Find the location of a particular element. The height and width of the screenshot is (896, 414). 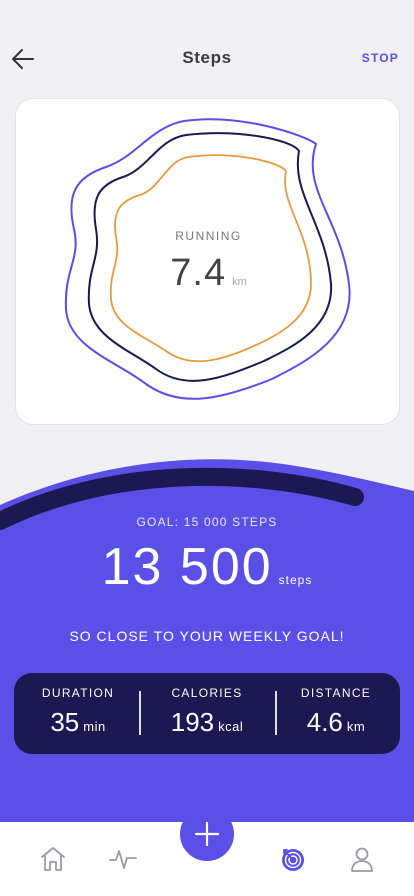

goal-label: GOAL: 15 000 STEPS is located at coordinates (207, 522).